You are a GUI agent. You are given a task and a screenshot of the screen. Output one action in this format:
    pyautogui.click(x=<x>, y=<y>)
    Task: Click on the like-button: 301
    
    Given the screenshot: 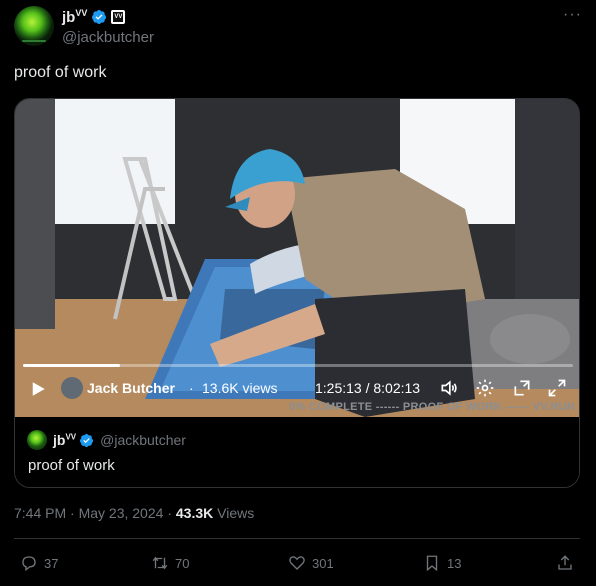 What is the action you would take?
    pyautogui.click(x=311, y=563)
    